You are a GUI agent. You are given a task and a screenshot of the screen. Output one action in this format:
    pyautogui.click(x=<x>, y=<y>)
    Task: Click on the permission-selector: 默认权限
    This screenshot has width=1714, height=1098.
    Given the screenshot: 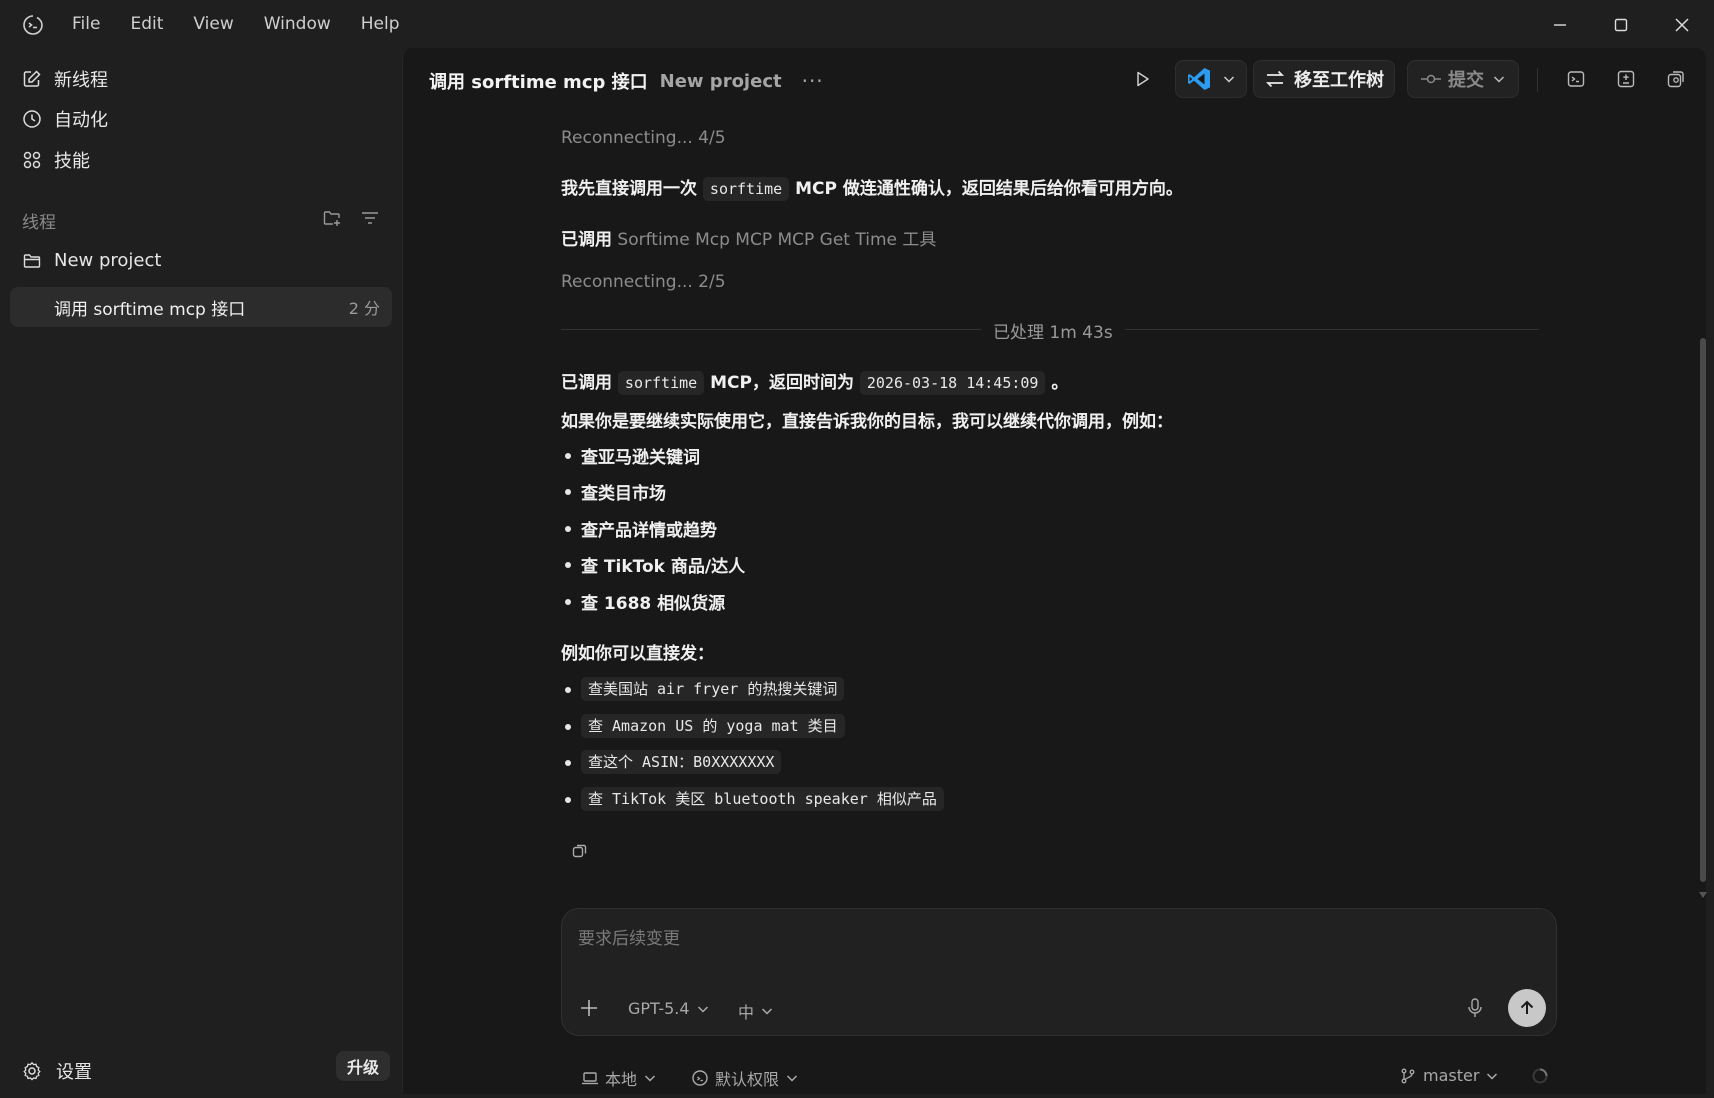 What is the action you would take?
    pyautogui.click(x=748, y=1078)
    